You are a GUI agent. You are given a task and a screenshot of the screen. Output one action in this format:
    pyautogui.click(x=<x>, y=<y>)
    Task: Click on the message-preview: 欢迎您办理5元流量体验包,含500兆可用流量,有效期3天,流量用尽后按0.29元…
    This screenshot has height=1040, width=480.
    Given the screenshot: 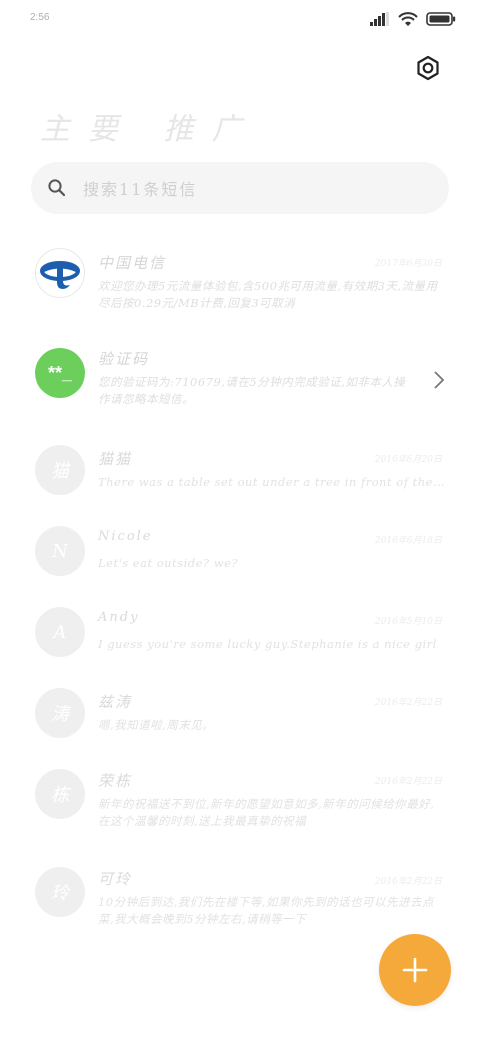 What is the action you would take?
    pyautogui.click(x=268, y=294)
    